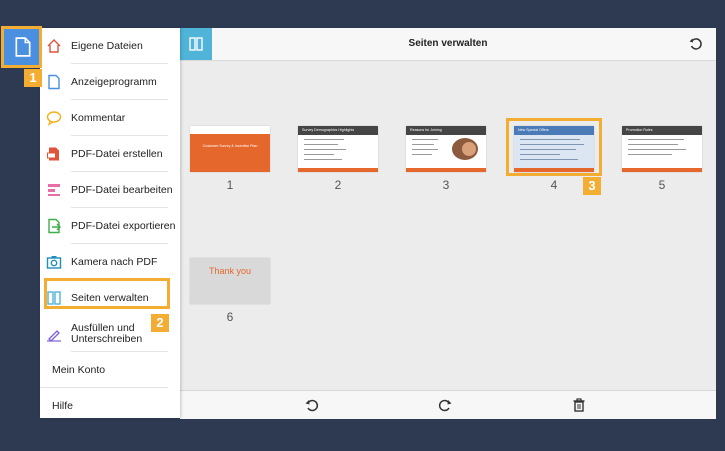 Image resolution: width=725 pixels, height=451 pixels. I want to click on pdf-edit-icon, so click(54, 190).